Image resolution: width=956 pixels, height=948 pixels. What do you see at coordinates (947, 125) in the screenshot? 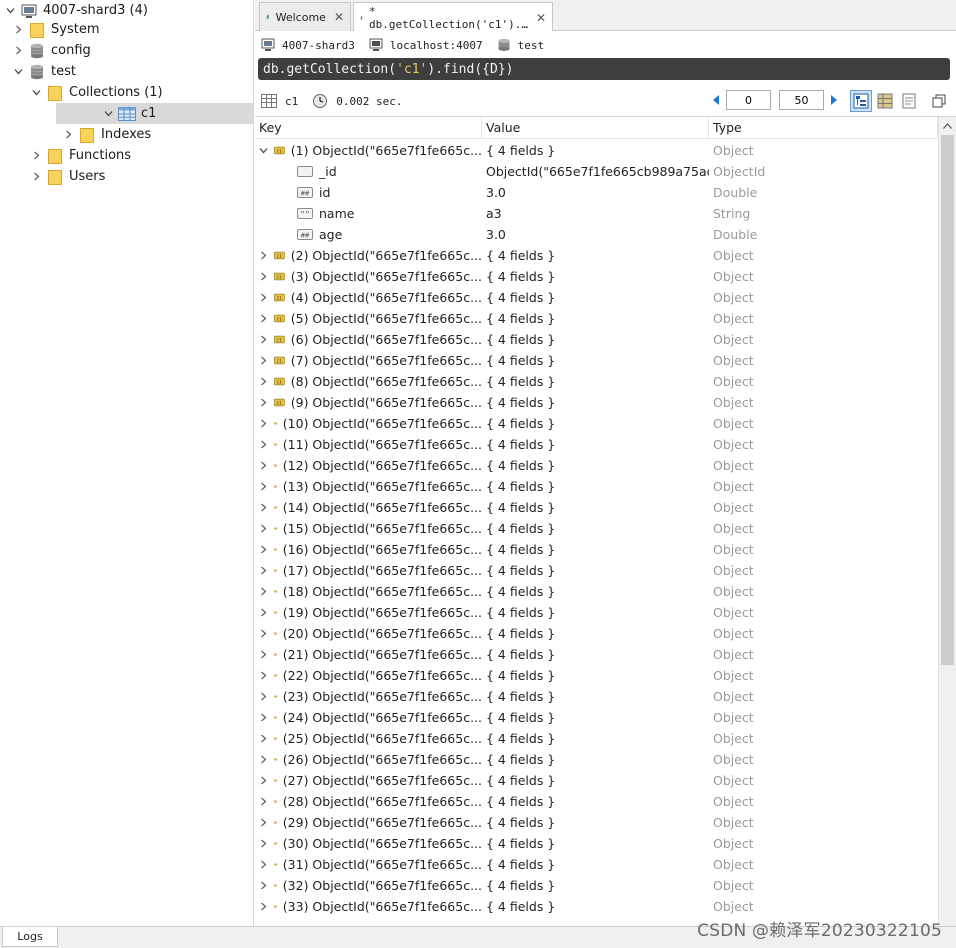
I see `scroll-up-icon` at bounding box center [947, 125].